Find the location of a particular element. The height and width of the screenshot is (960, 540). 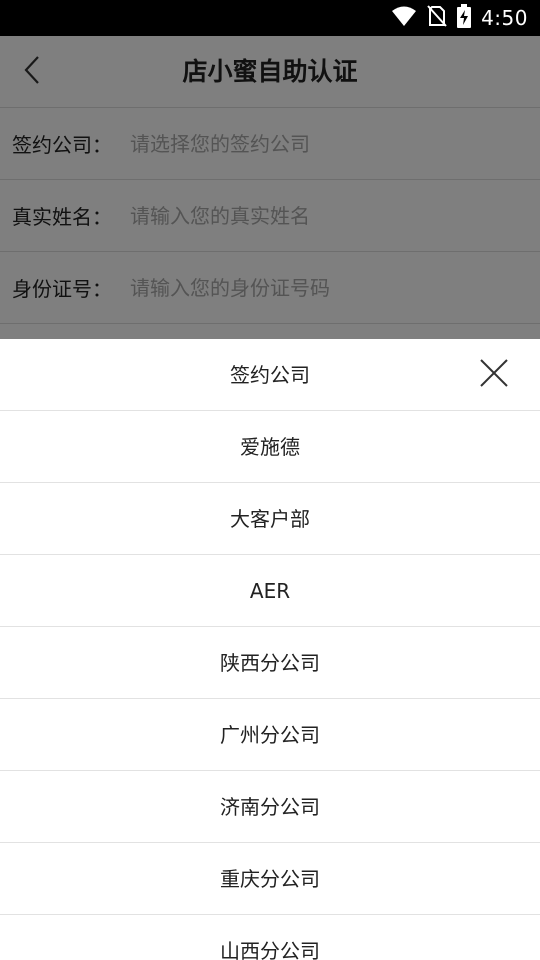

close-icon is located at coordinates (494, 375).